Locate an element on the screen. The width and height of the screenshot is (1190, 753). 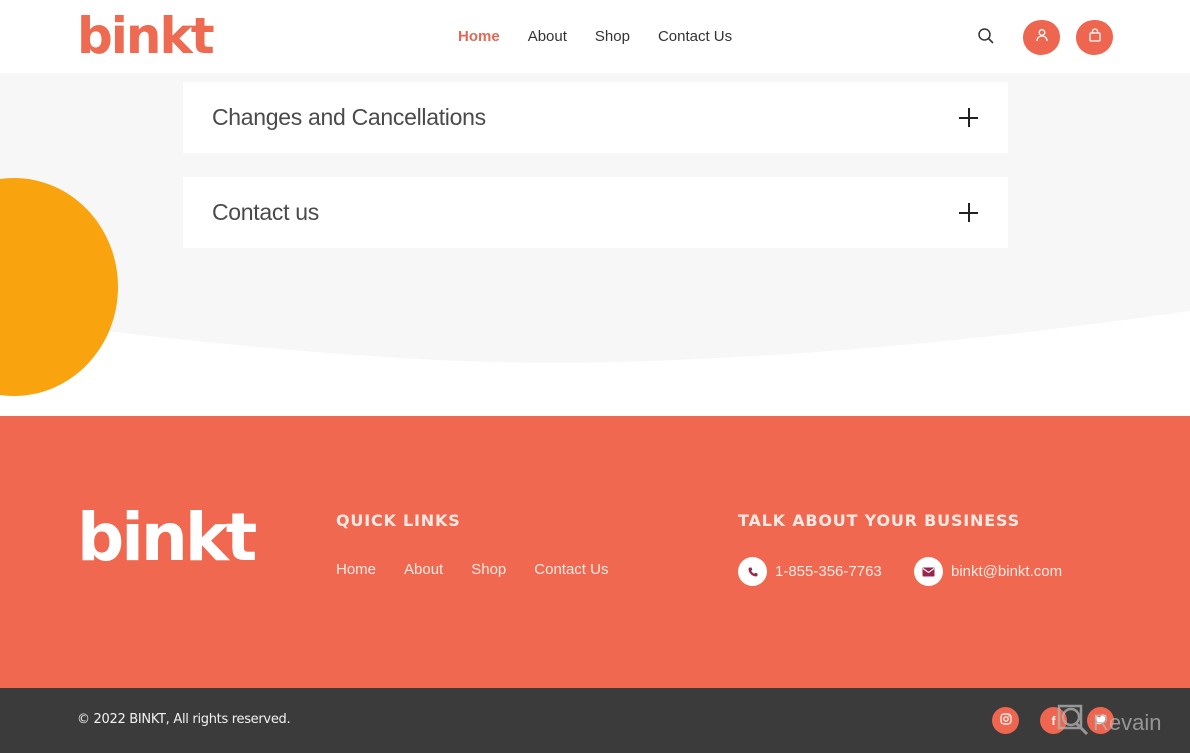
watermark-text: Revain is located at coordinates (1127, 722).